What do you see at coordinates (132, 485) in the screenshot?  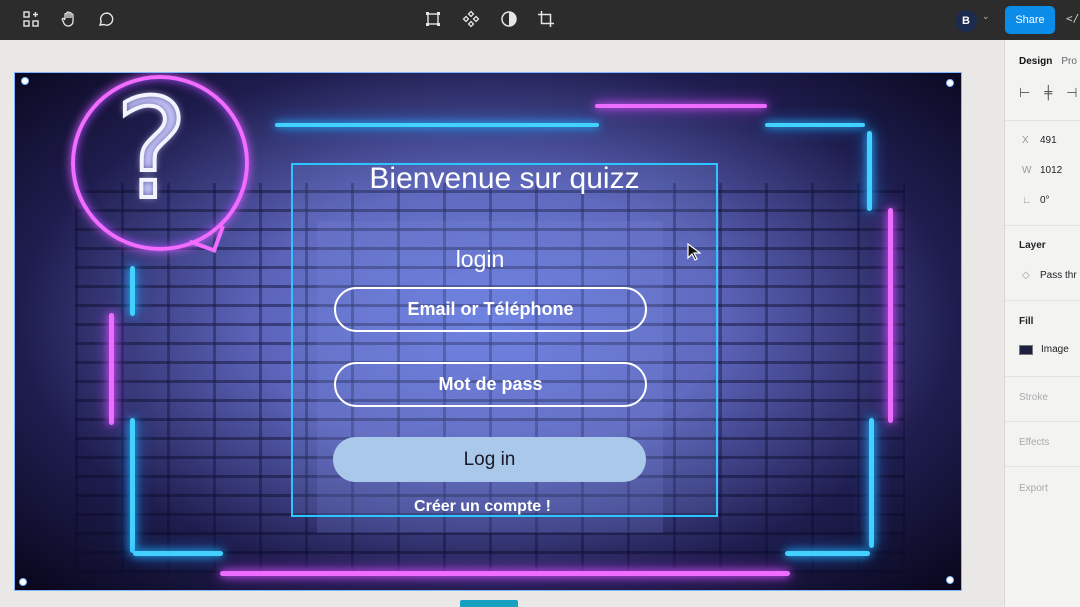 I see `neon-line-left-lower-cyan` at bounding box center [132, 485].